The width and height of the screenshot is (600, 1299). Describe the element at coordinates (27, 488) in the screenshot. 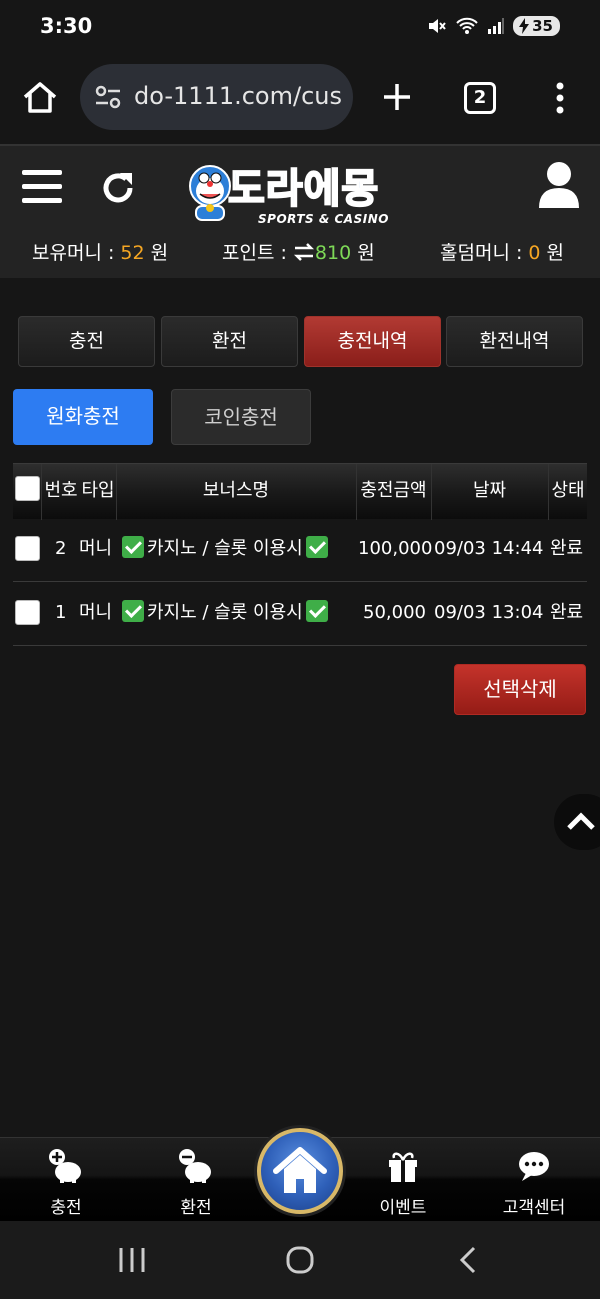

I see `select-all-checkbox` at that location.